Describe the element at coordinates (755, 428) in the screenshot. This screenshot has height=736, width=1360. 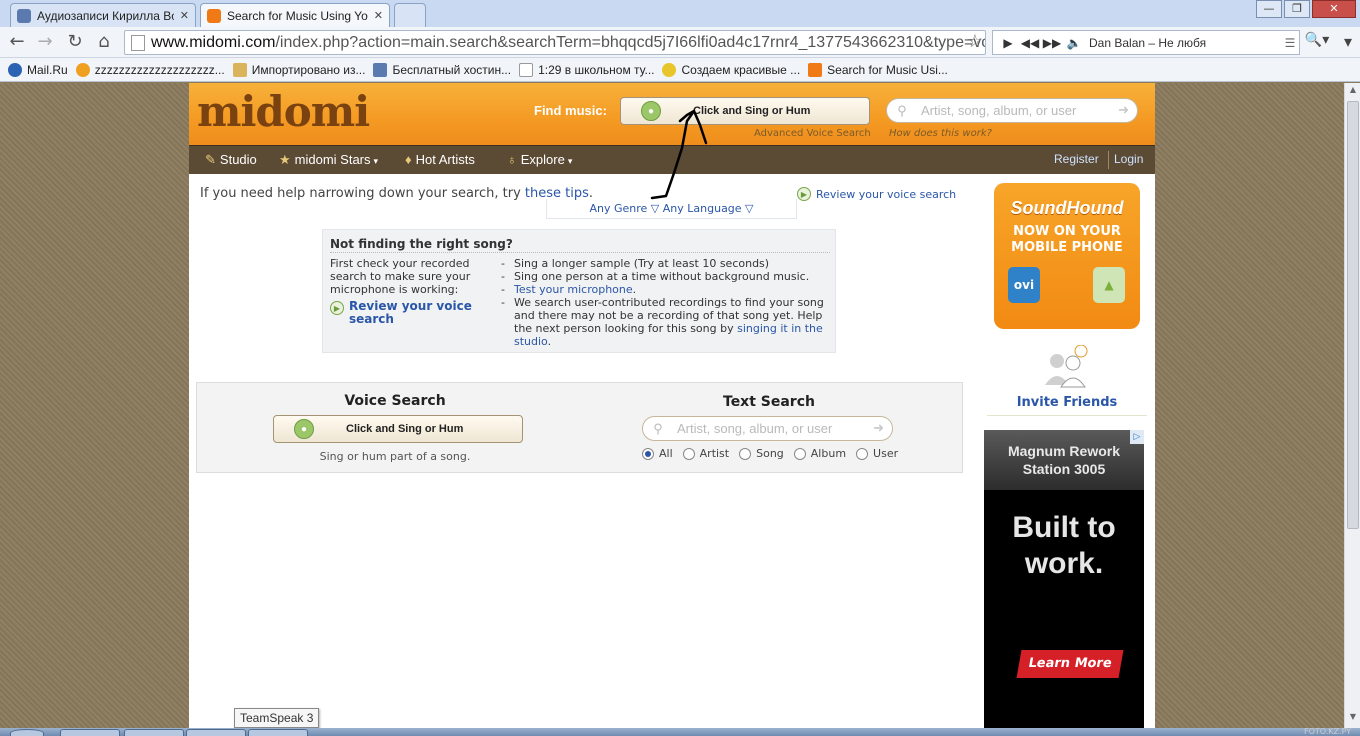
I see `search-placeholder: Artist, song, album, or user` at that location.